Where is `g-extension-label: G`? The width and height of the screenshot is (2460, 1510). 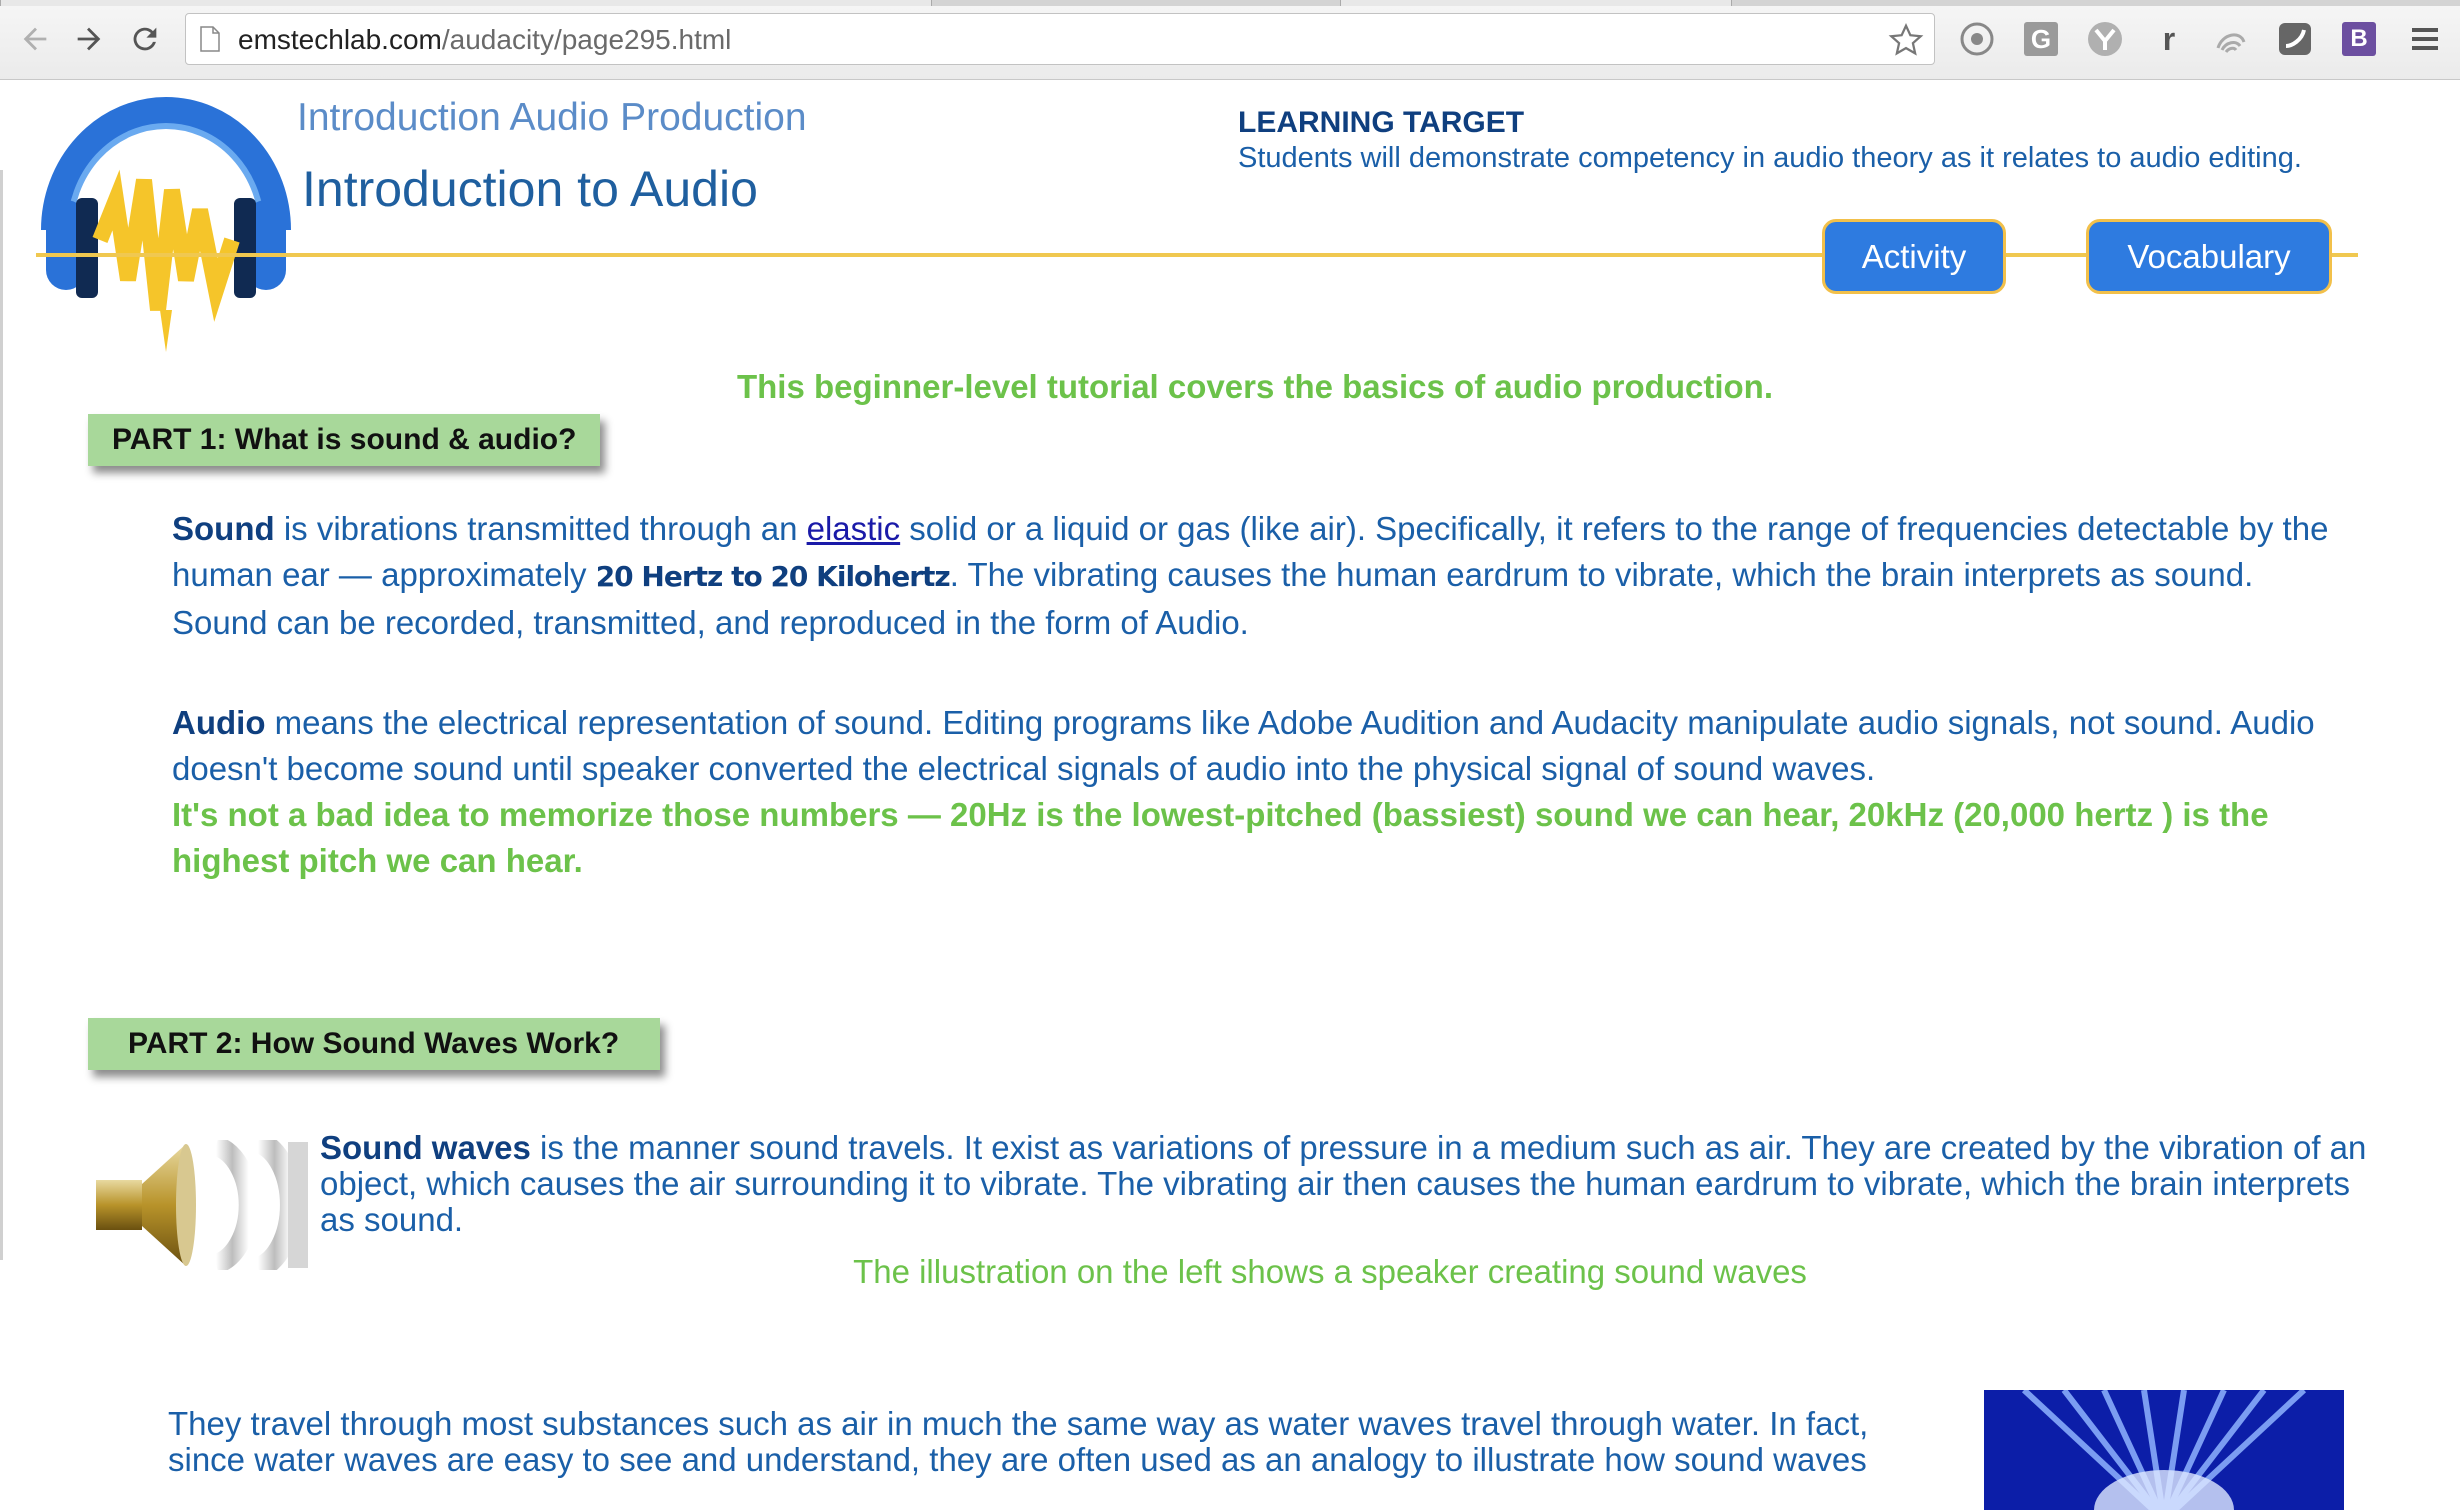
g-extension-label: G is located at coordinates (2041, 39).